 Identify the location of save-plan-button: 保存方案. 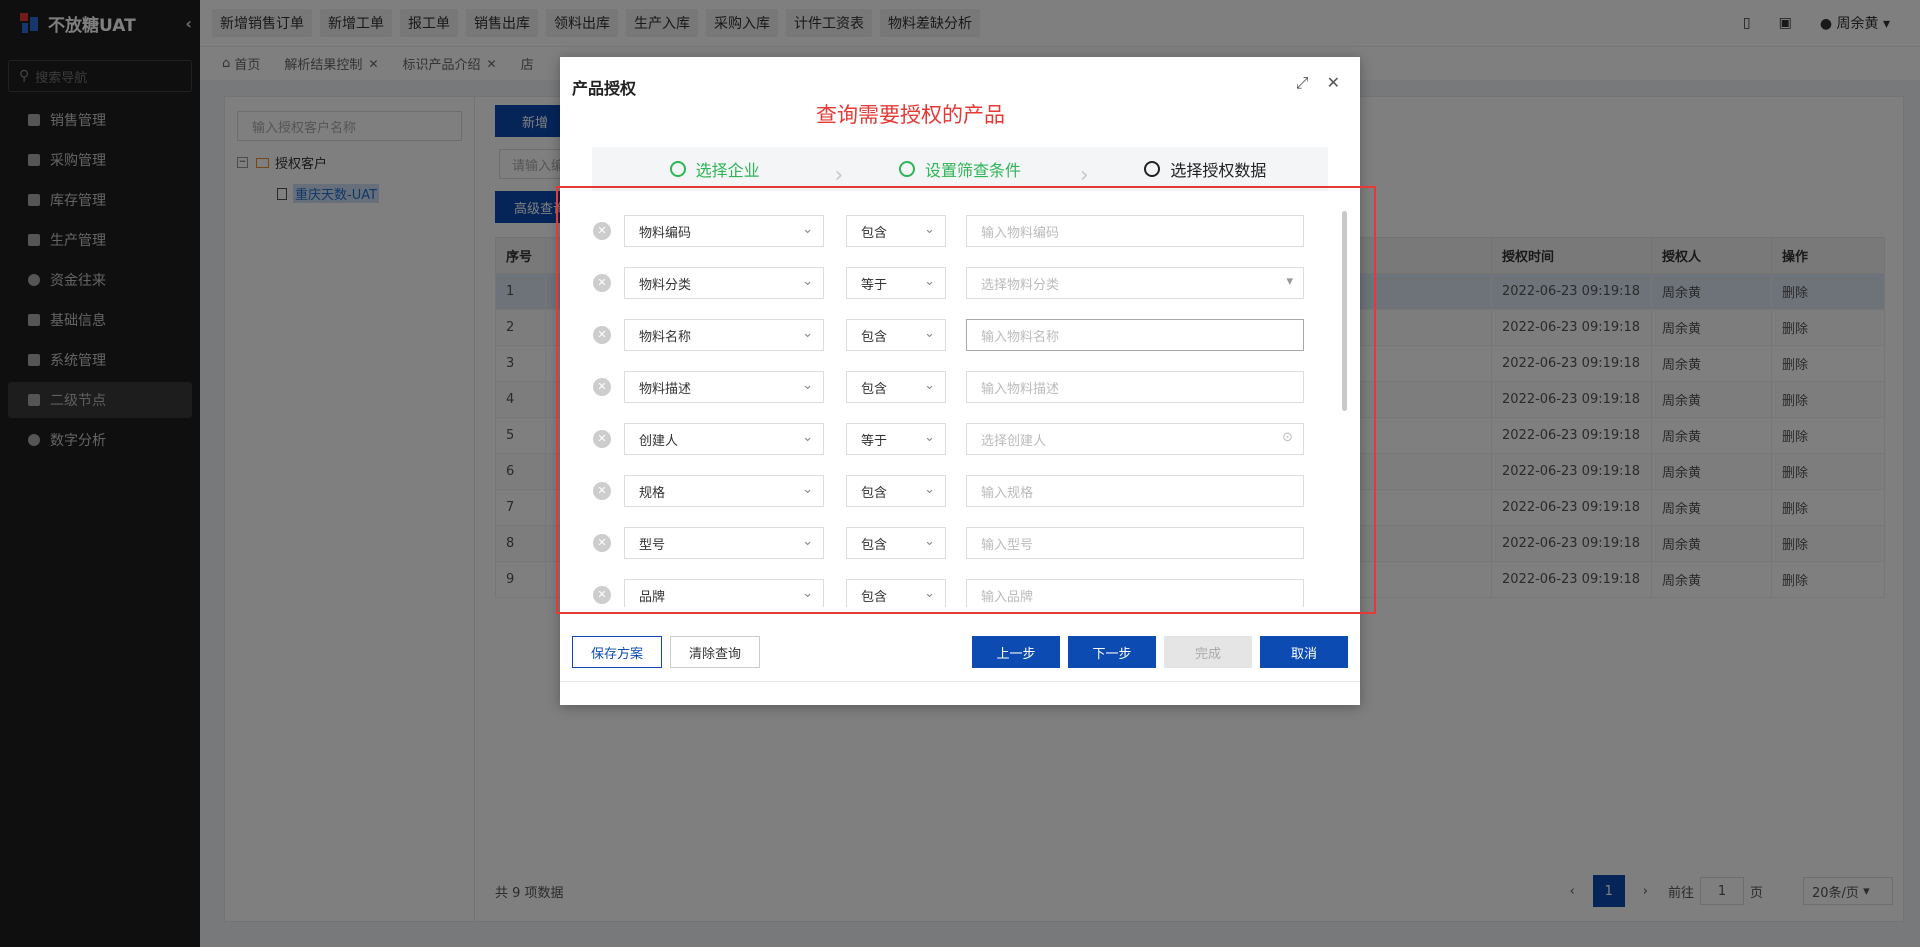
(617, 652).